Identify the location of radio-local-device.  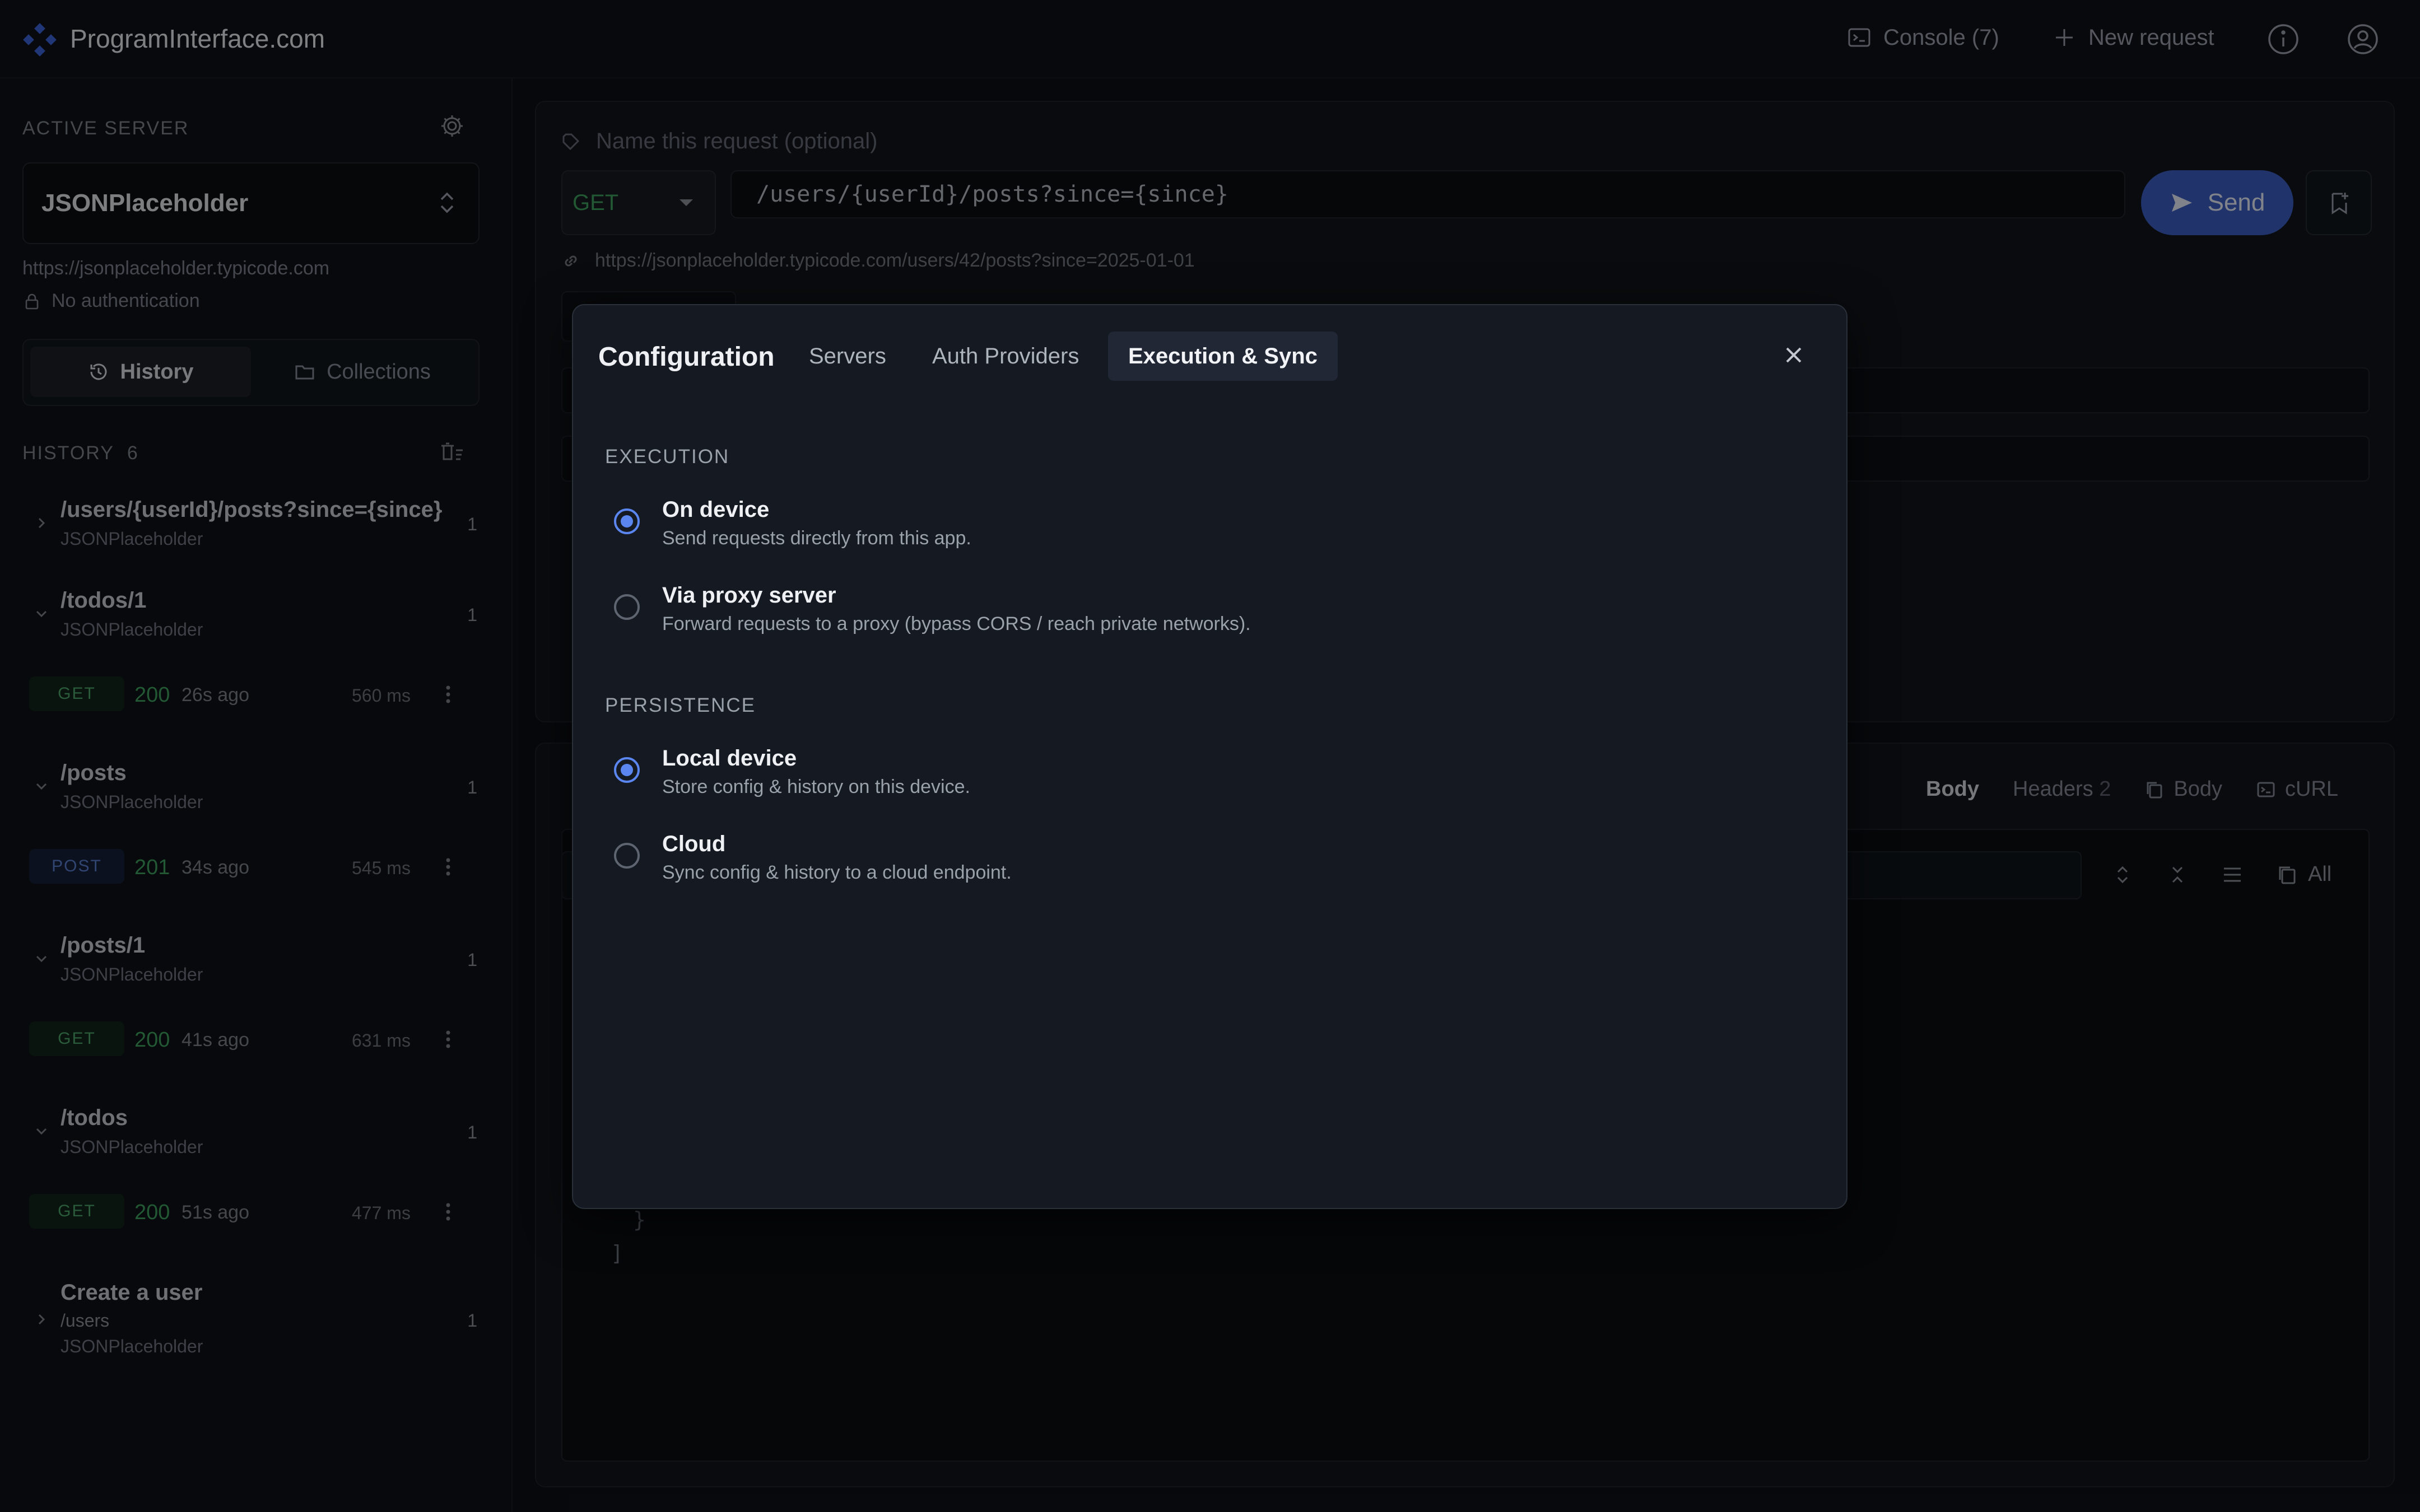
(627, 770).